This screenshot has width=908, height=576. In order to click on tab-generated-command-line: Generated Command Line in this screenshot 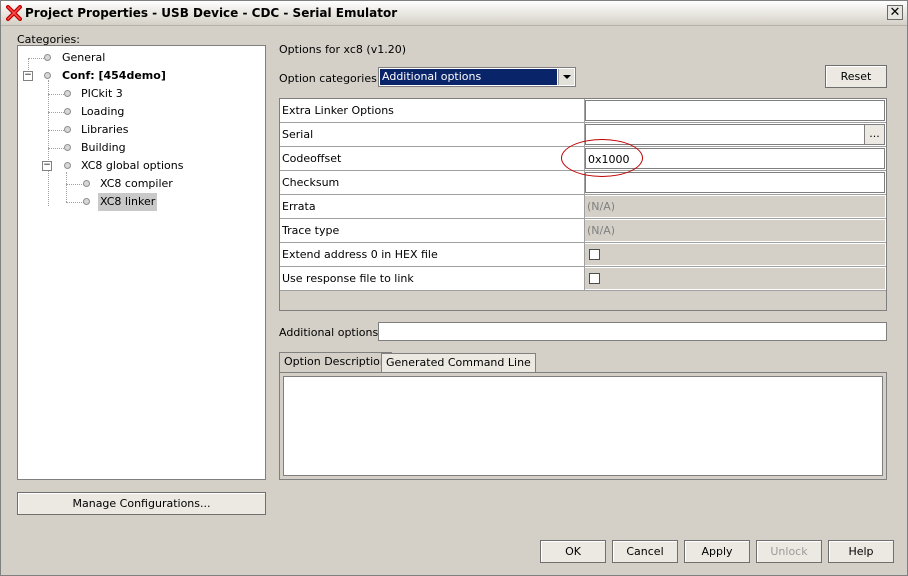, I will do `click(458, 362)`.